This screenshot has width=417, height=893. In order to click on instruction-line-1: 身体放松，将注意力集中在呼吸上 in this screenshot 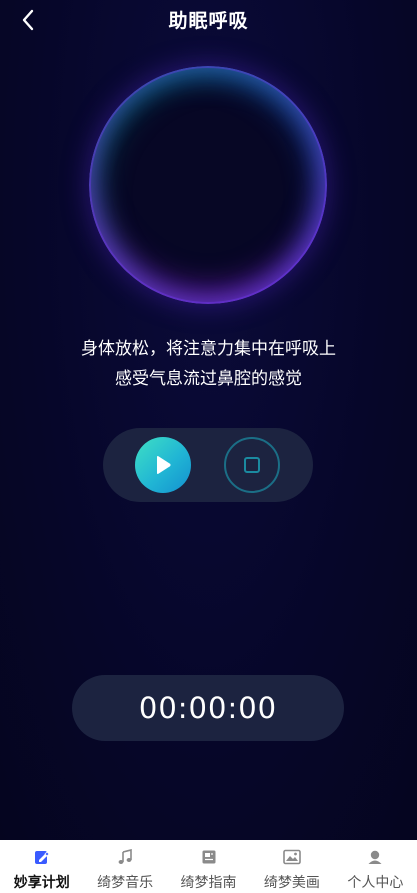, I will do `click(208, 349)`.